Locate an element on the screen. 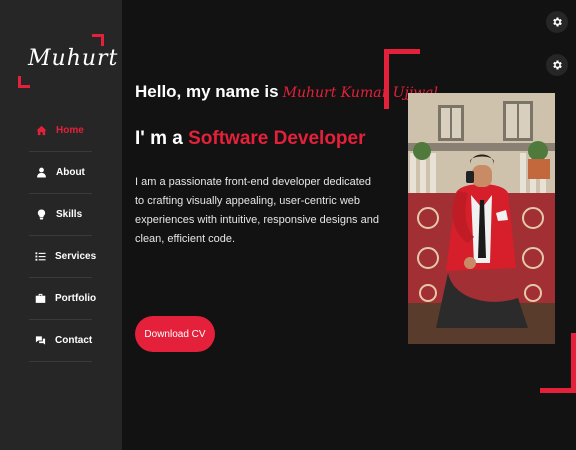  nav-item-label: Services is located at coordinates (76, 256).